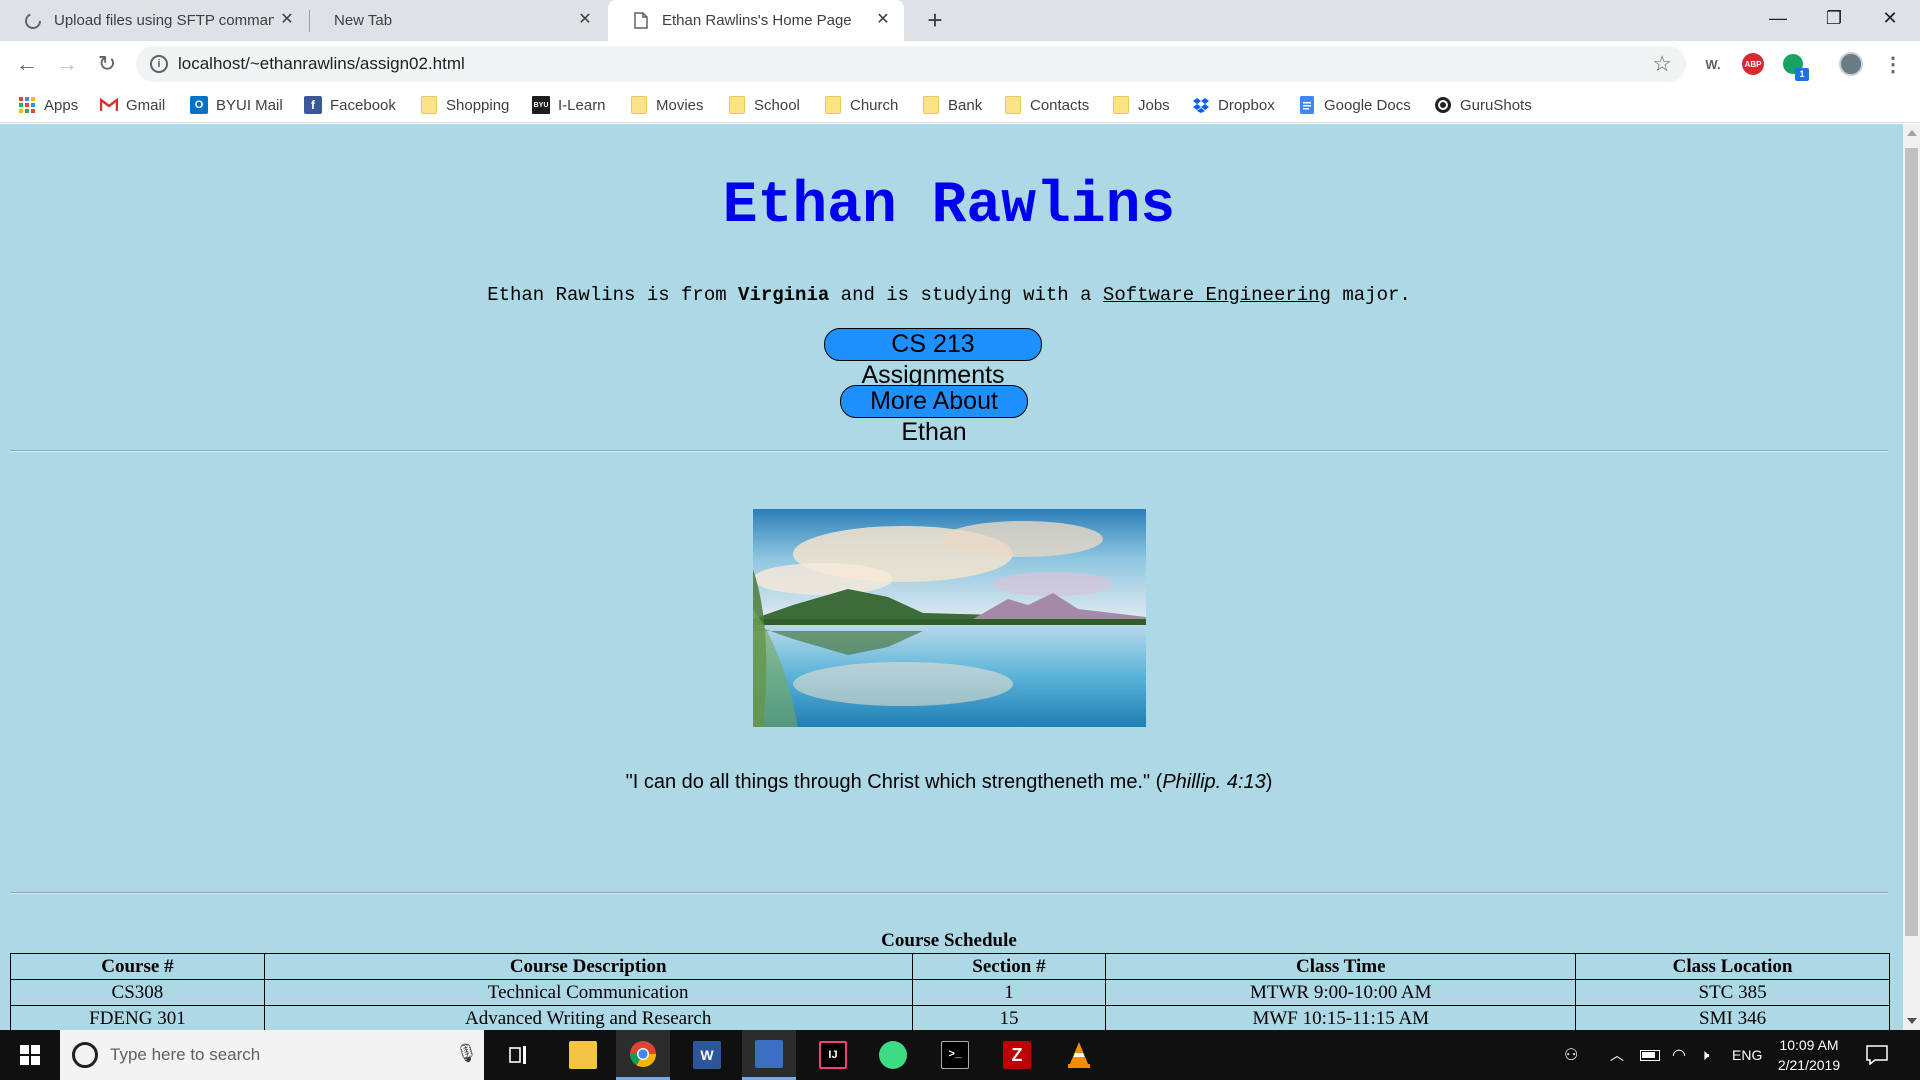 The width and height of the screenshot is (1920, 1080). What do you see at coordinates (1233, 105) in the screenshot?
I see `bookmark-dropbox: Dropbox` at bounding box center [1233, 105].